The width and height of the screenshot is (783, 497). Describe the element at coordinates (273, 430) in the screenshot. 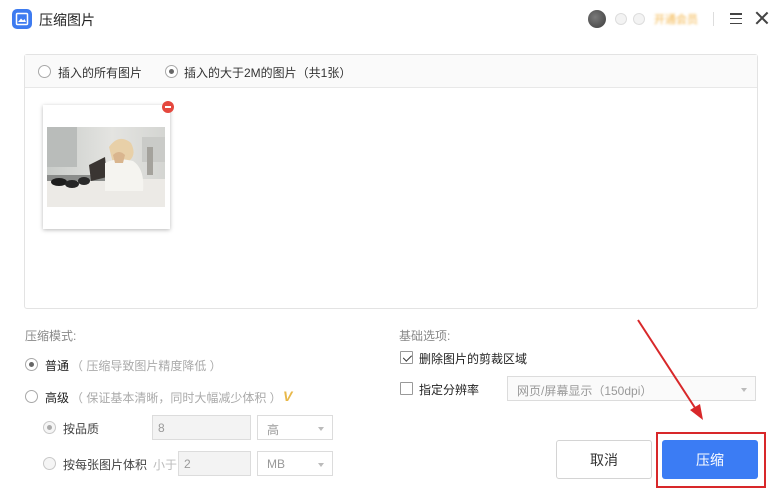

I see `quality-select-value: 高` at that location.